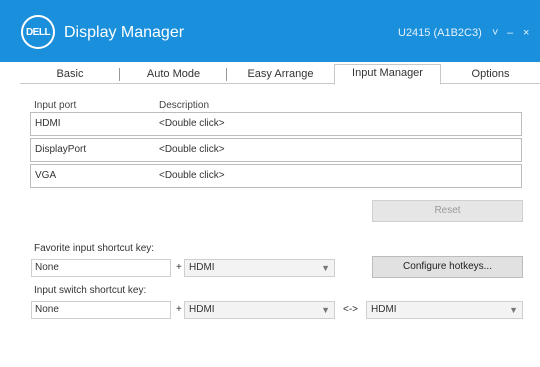  What do you see at coordinates (510, 33) in the screenshot?
I see `minimize-icon: –` at bounding box center [510, 33].